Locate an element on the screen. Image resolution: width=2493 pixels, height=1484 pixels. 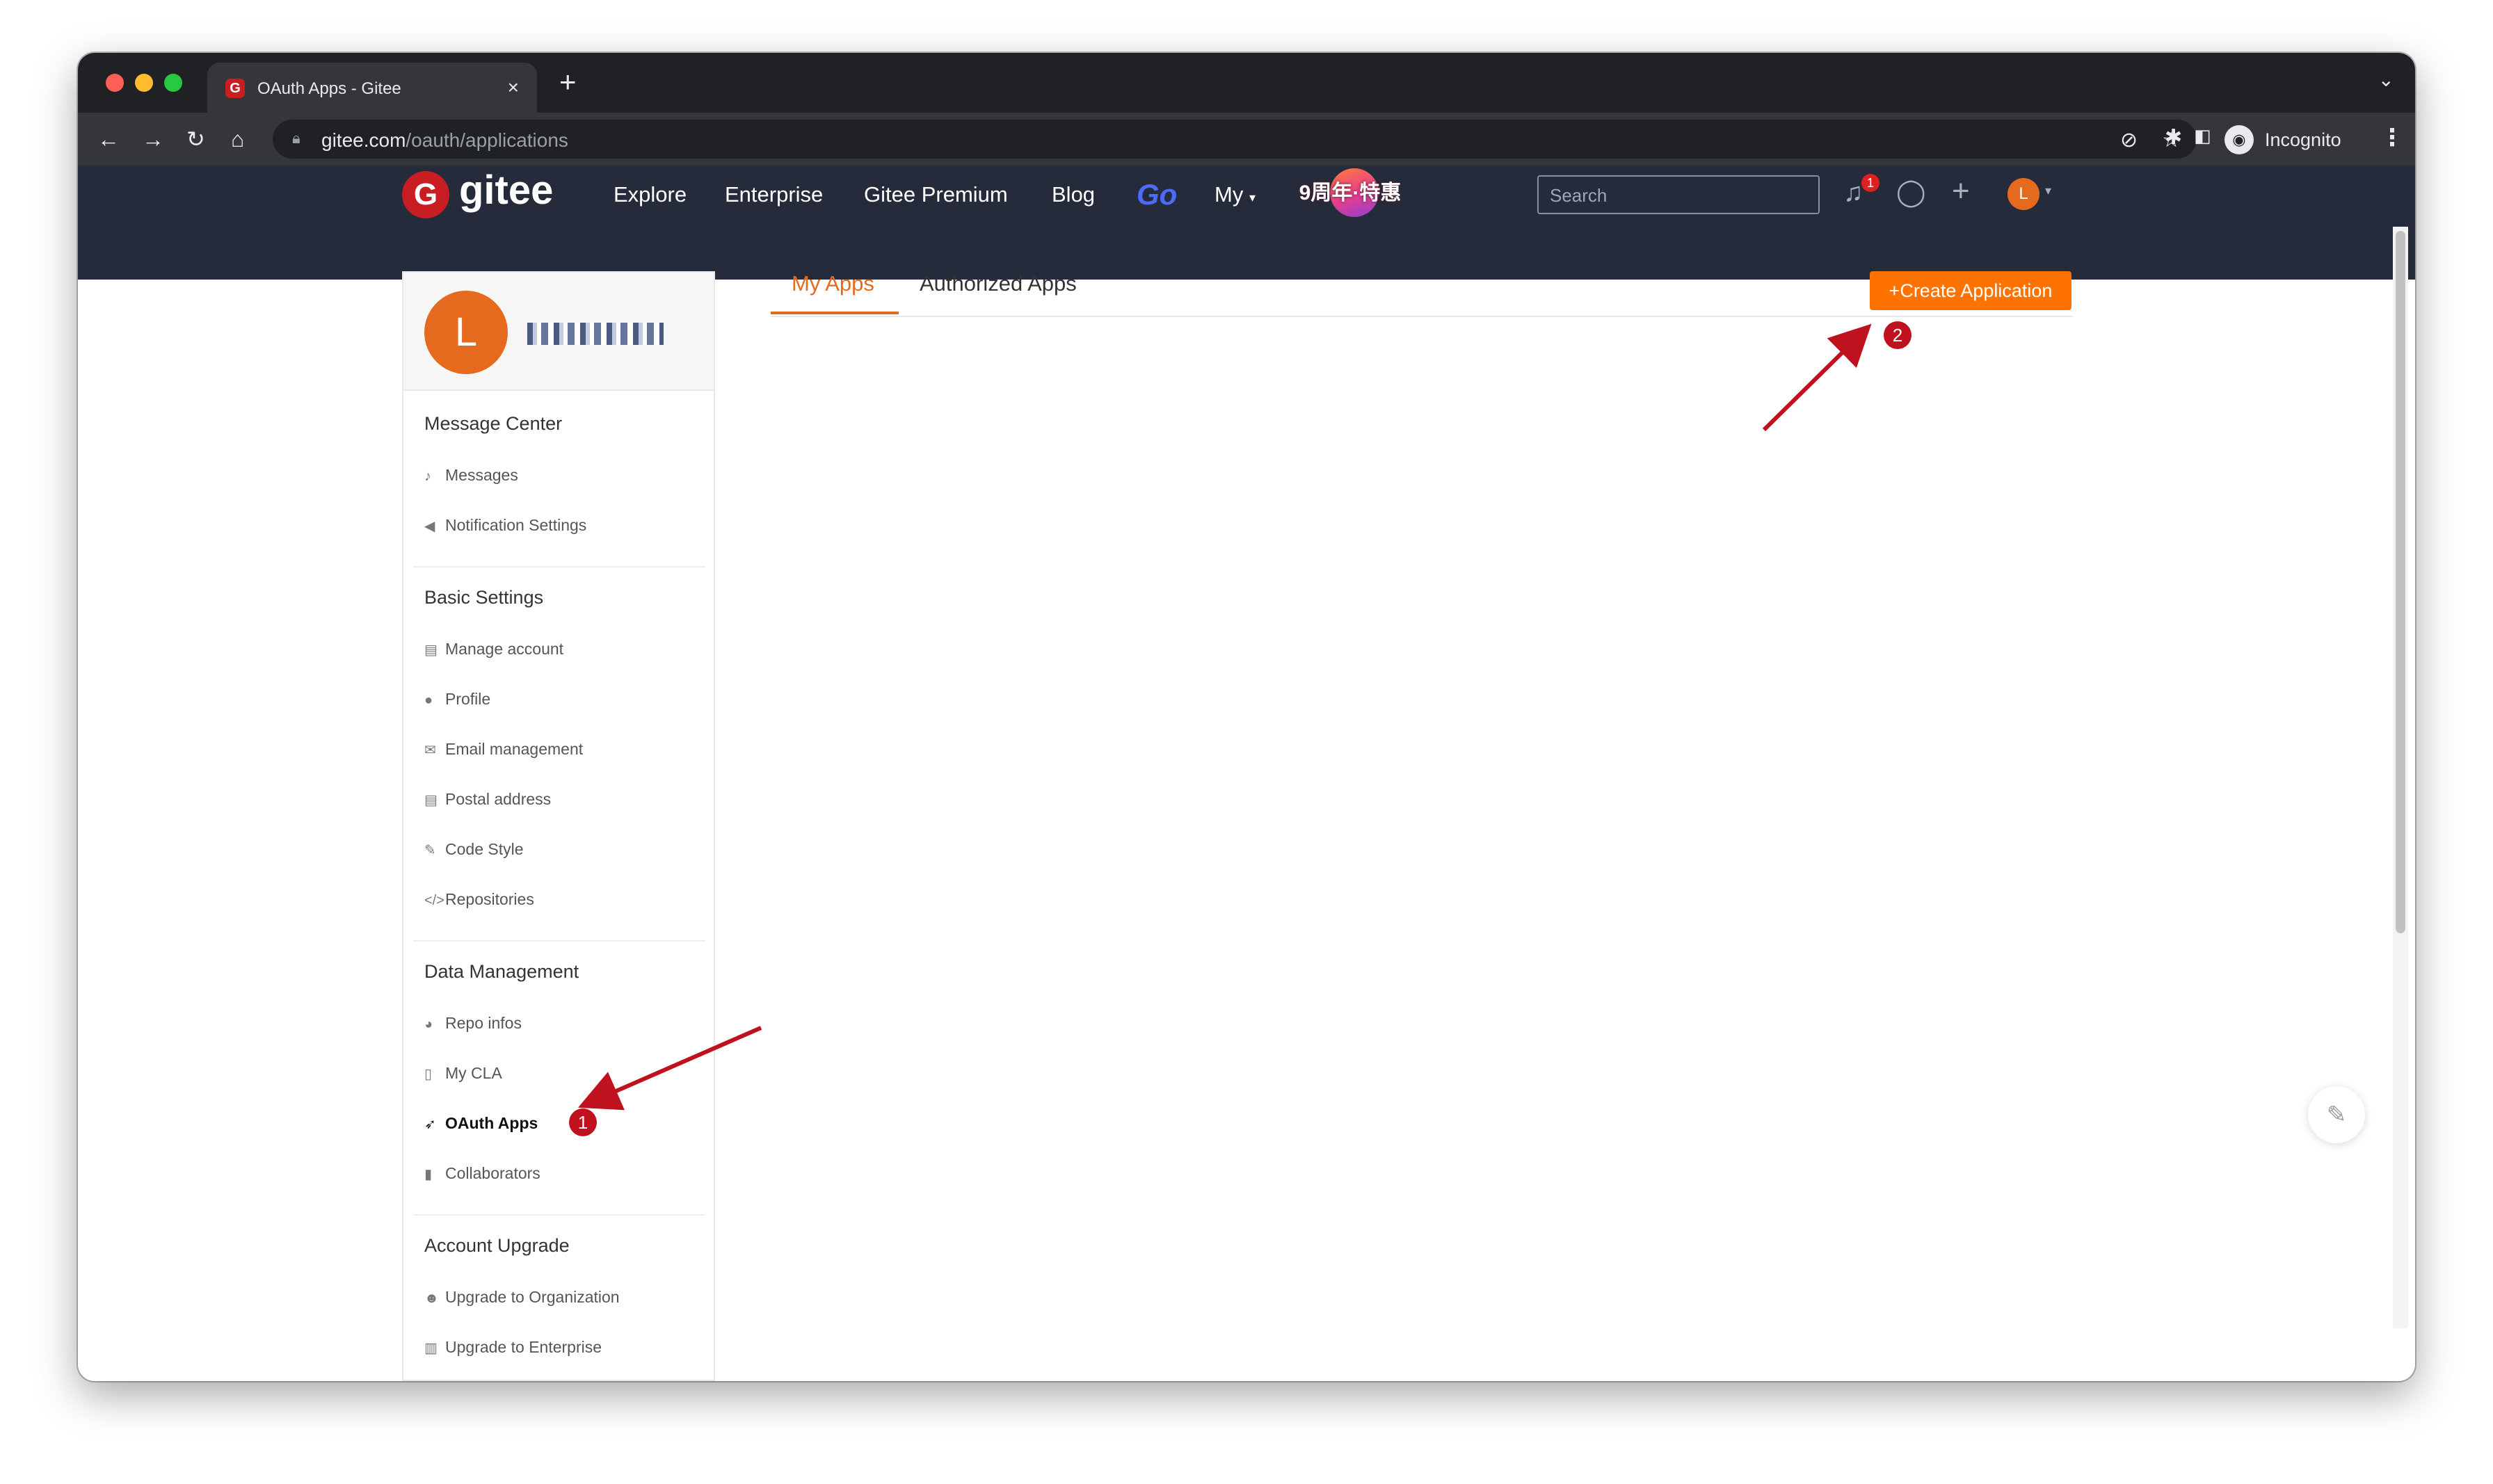
create-plus-icon: + is located at coordinates (1961, 191).